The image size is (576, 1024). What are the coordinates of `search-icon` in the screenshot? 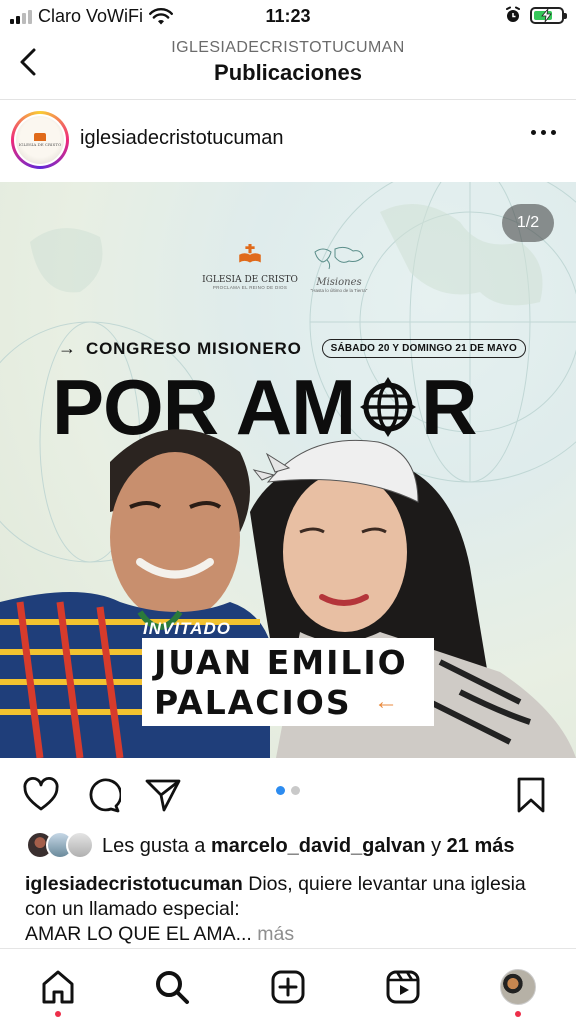 It's located at (172, 987).